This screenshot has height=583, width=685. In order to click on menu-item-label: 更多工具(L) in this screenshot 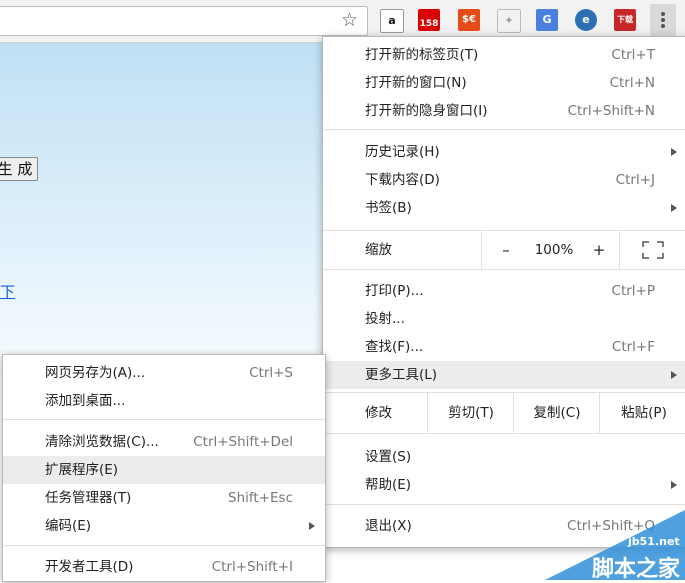, I will do `click(401, 375)`.